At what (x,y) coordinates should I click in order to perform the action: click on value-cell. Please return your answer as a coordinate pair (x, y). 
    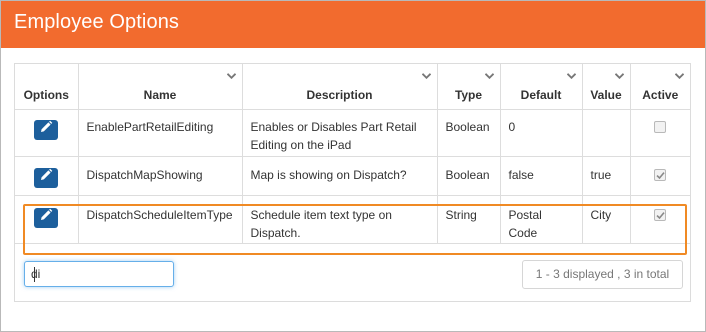
    Looking at the image, I should click on (606, 133).